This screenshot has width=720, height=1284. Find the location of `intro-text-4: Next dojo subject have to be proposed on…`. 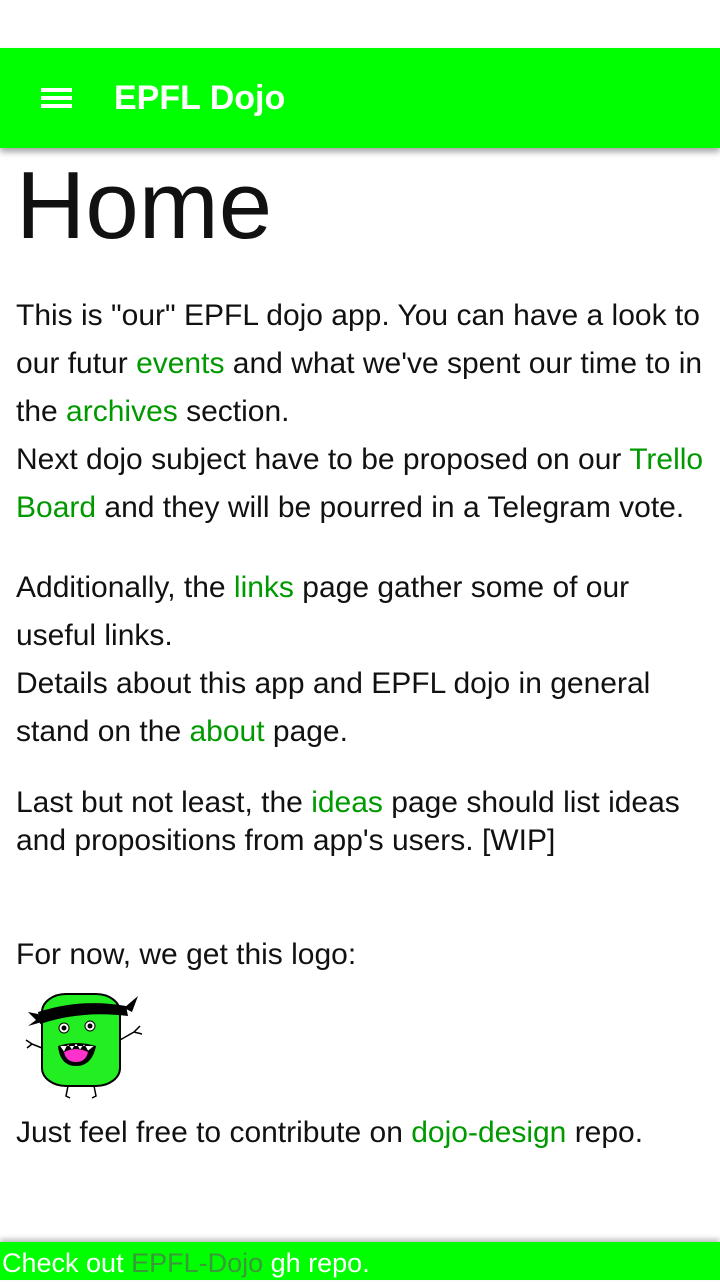

intro-text-4: Next dojo subject have to be proposed on… is located at coordinates (323, 459).